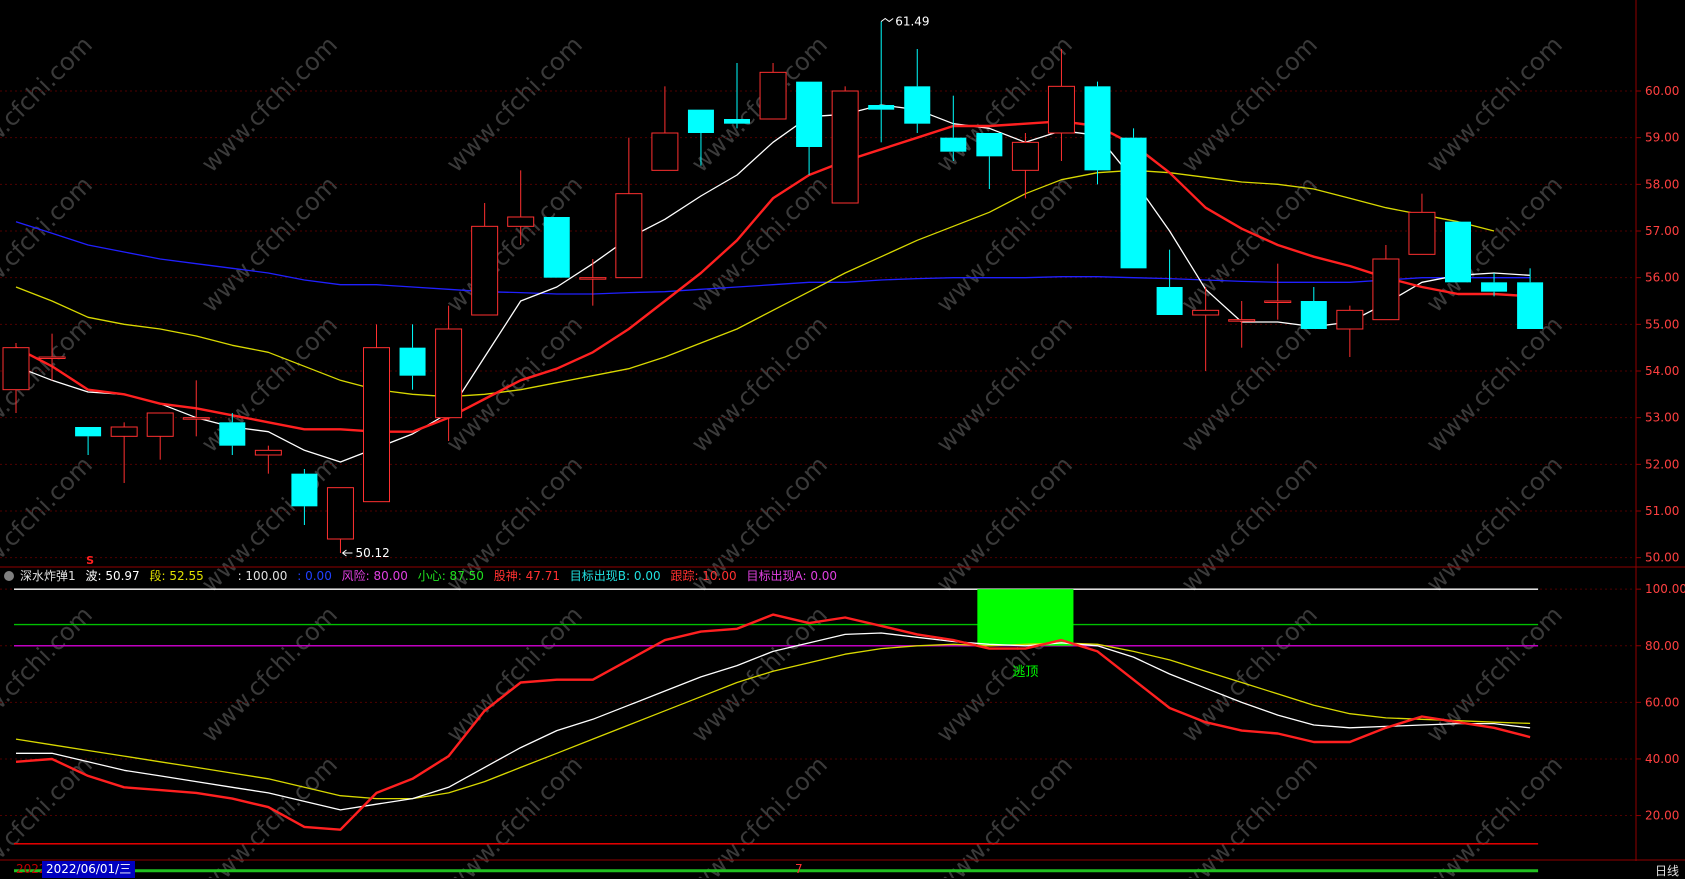 The image size is (1685, 879). Describe the element at coordinates (112, 576) in the screenshot. I see `wave-value: 波: 50.97` at that location.